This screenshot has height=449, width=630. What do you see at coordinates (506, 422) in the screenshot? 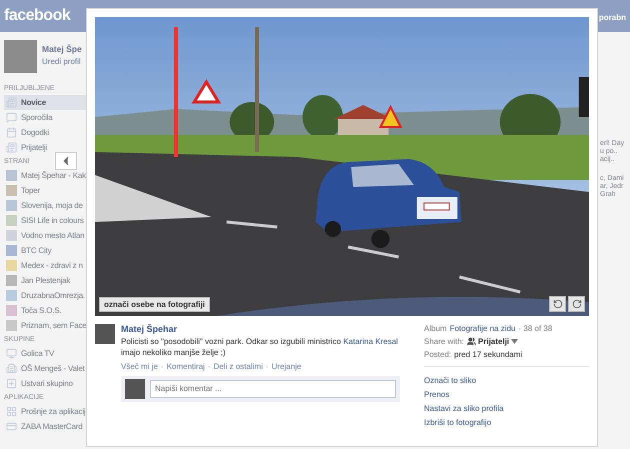
I see `photo-action-link: Izbriši to fotografijo` at bounding box center [506, 422].